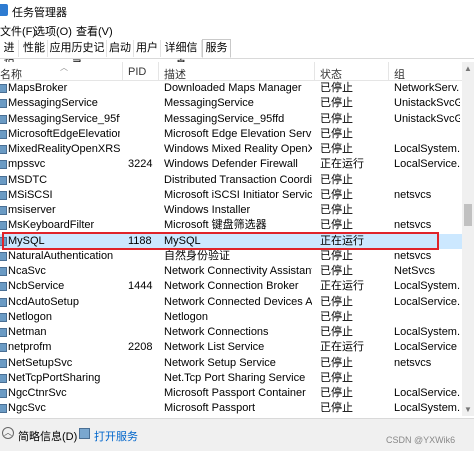 The image size is (474, 451). Describe the element at coordinates (9, 55) in the screenshot. I see `tab-processes: 进程` at that location.